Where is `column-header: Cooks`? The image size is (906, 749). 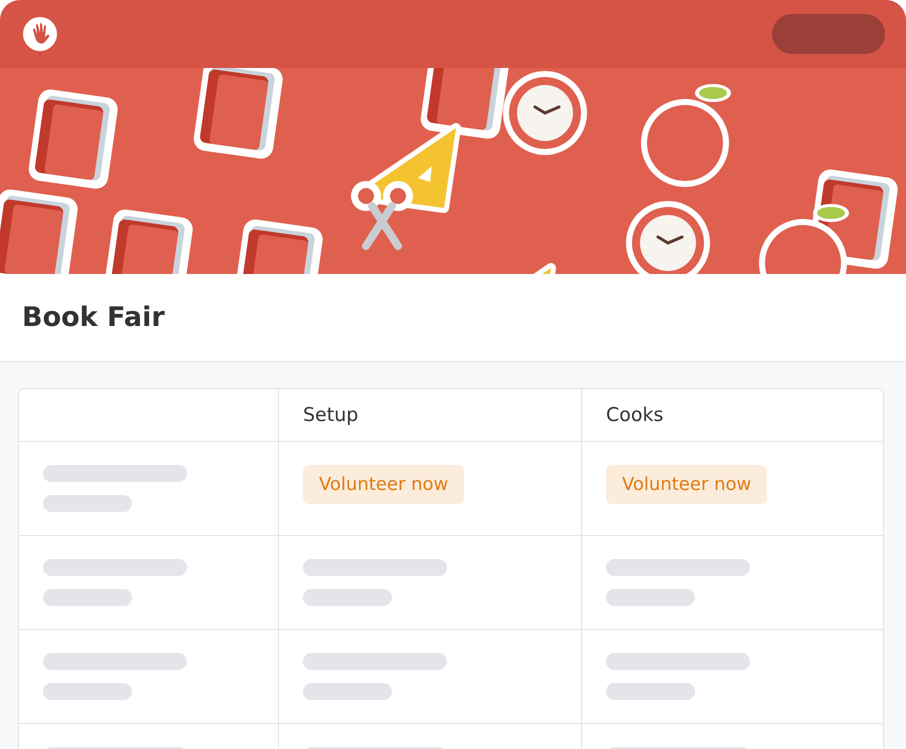
column-header: Cooks is located at coordinates (635, 415).